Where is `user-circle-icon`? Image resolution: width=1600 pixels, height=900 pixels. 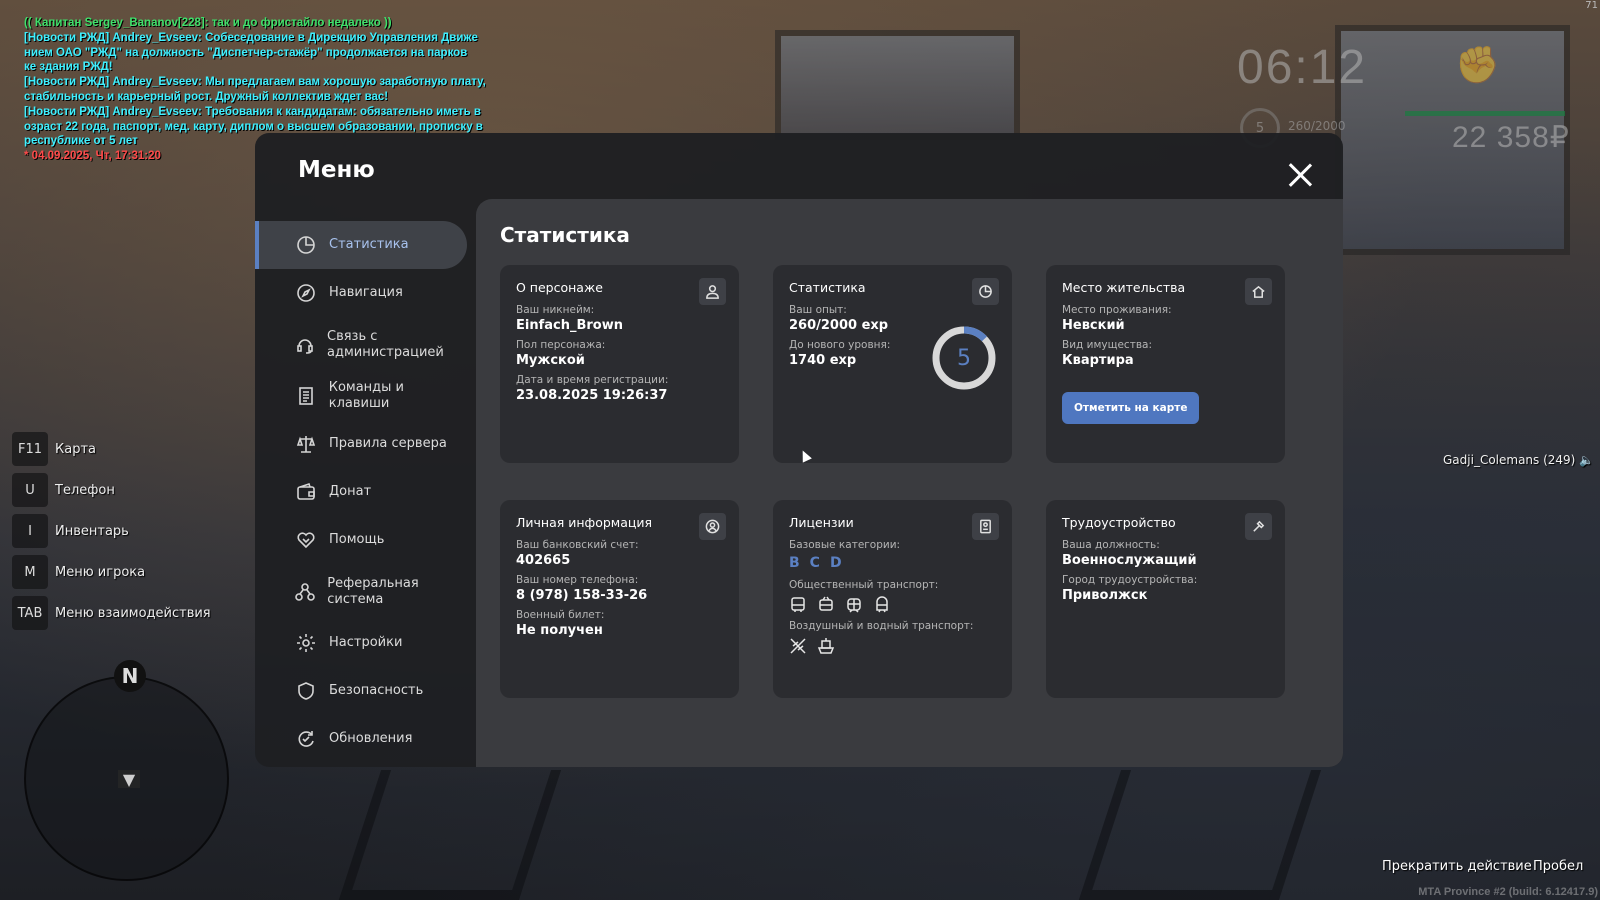
user-circle-icon is located at coordinates (712, 526).